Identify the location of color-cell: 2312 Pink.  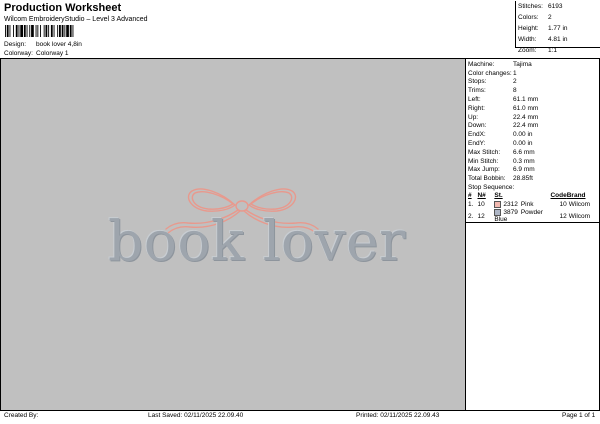
(522, 204).